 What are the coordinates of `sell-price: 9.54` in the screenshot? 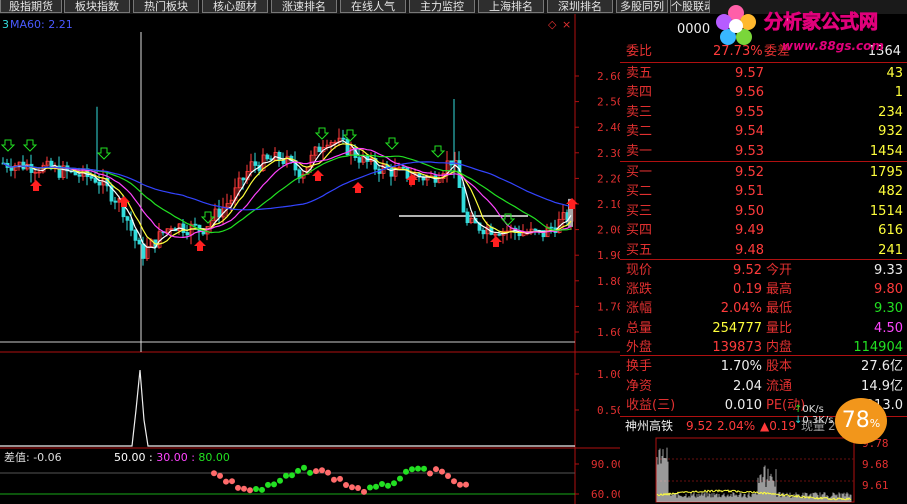 It's located at (749, 132).